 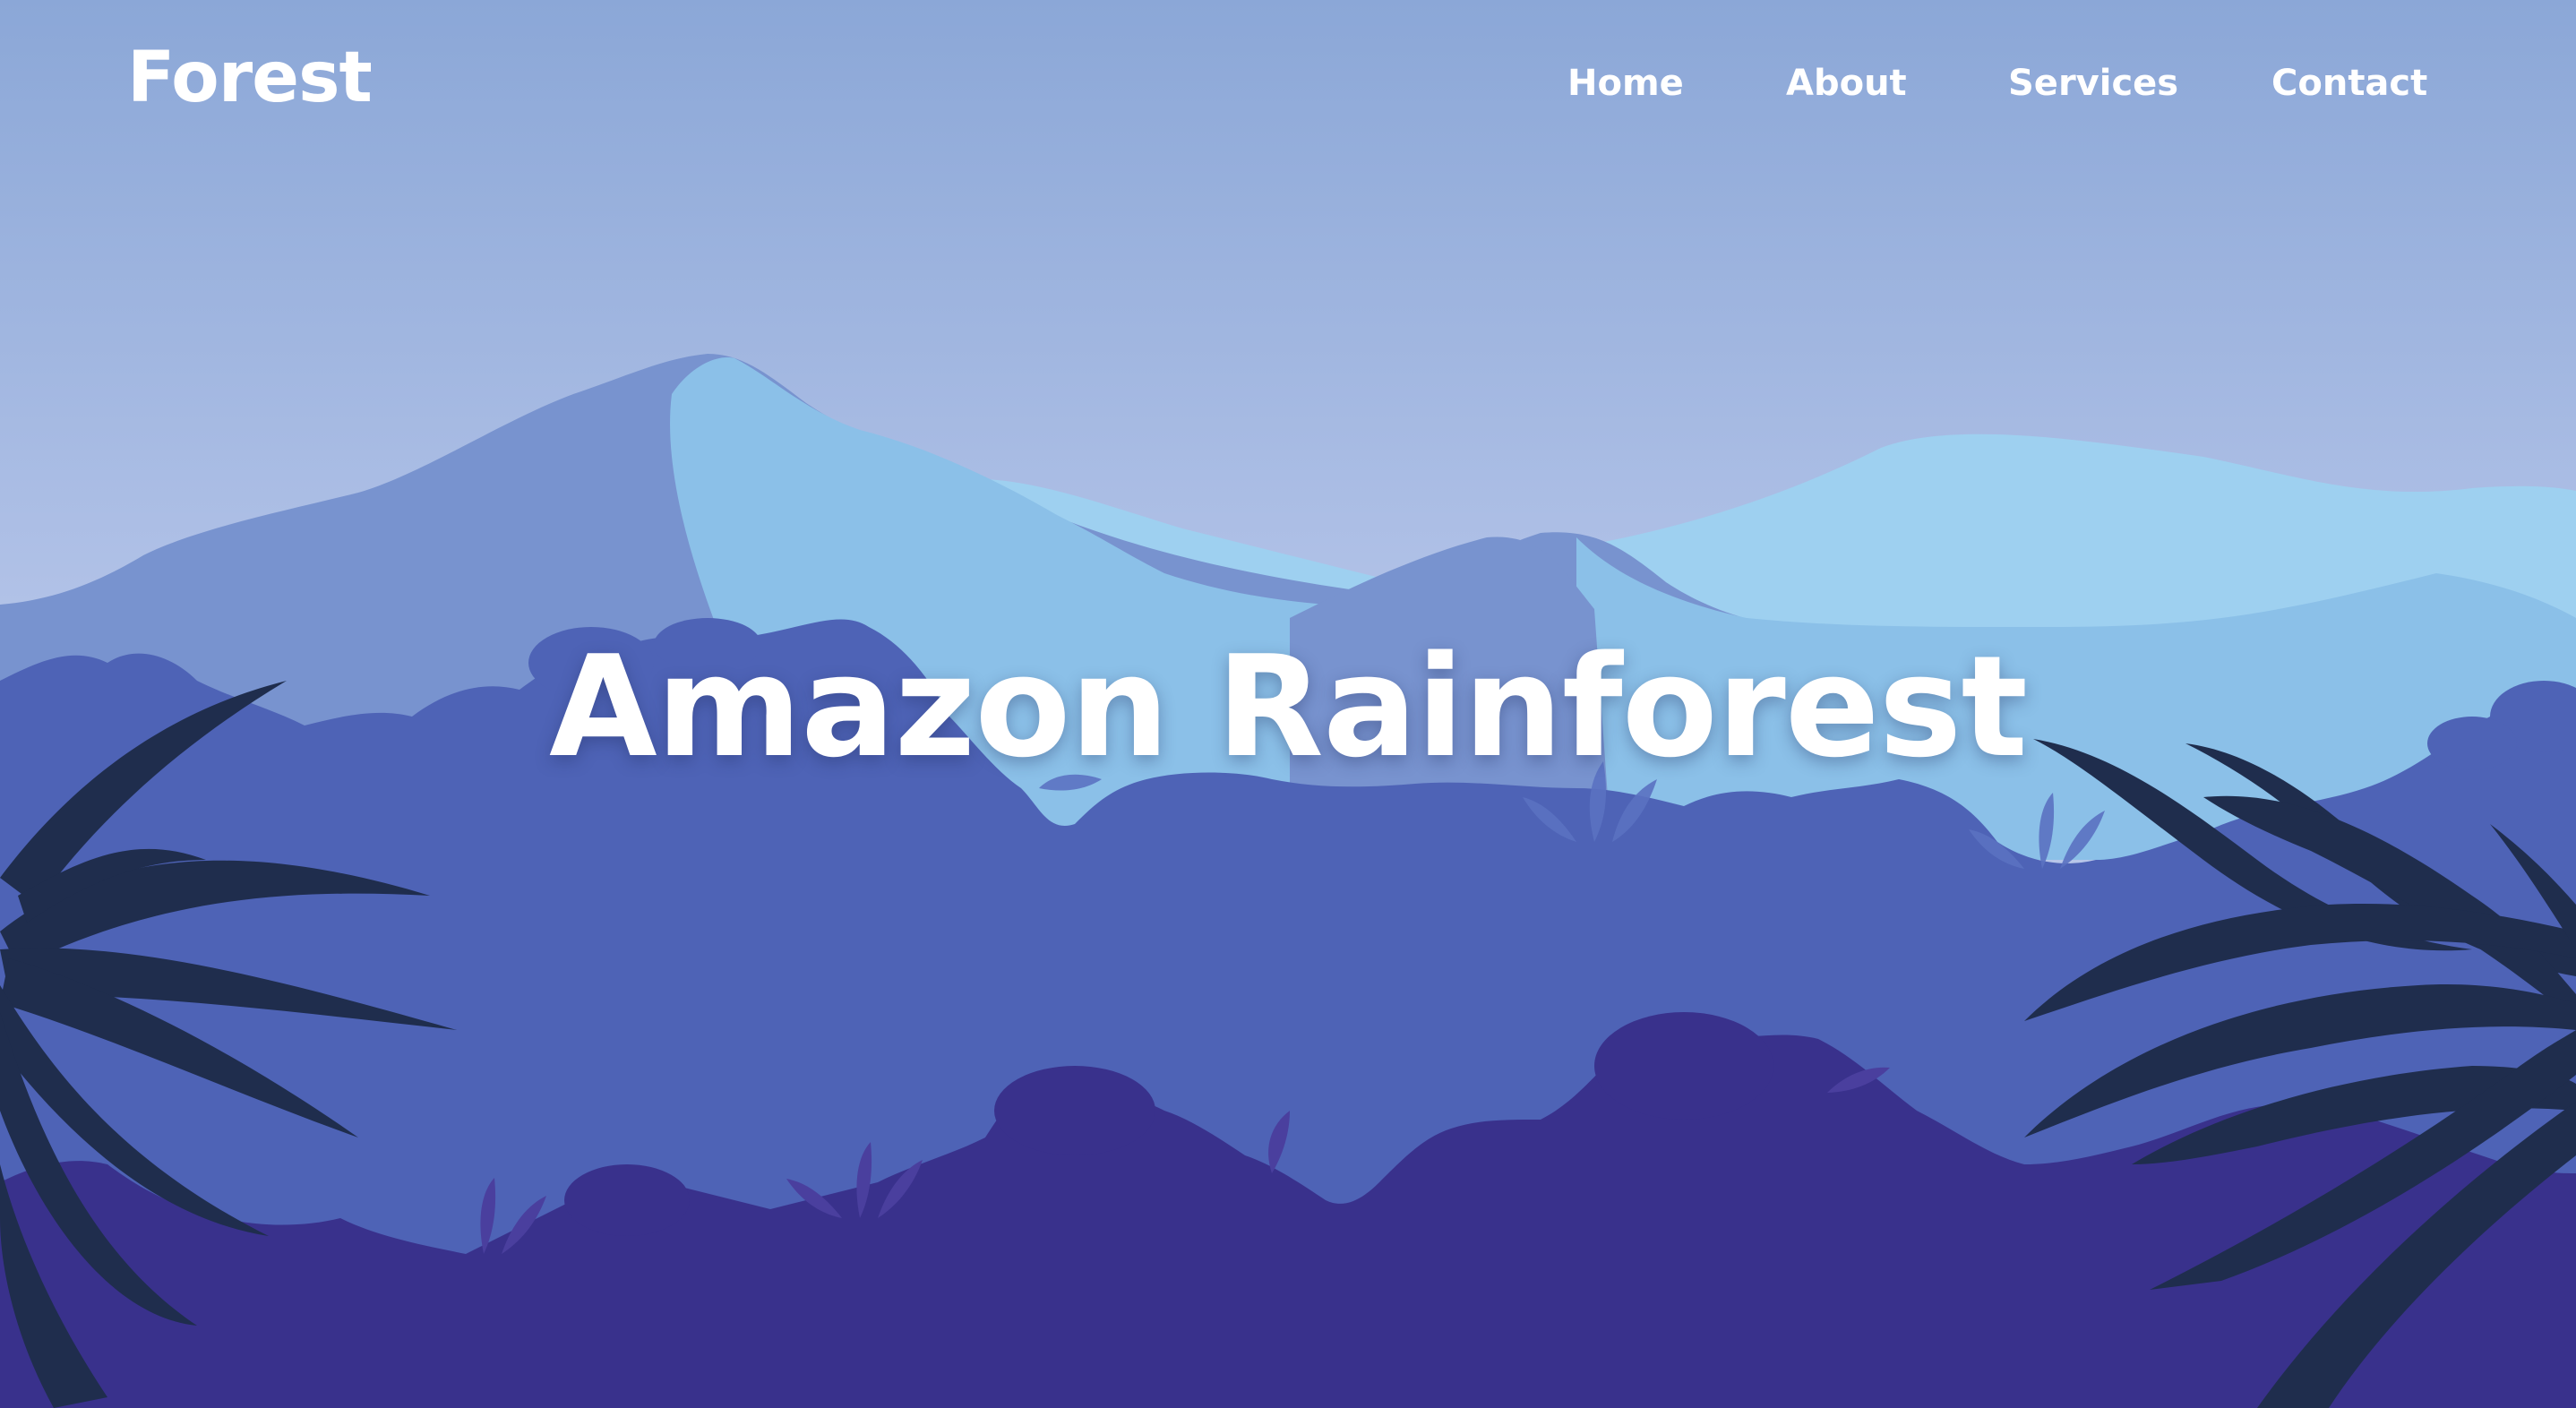 I want to click on top-navigation: Forest Home About Services Contact, so click(x=1288, y=89).